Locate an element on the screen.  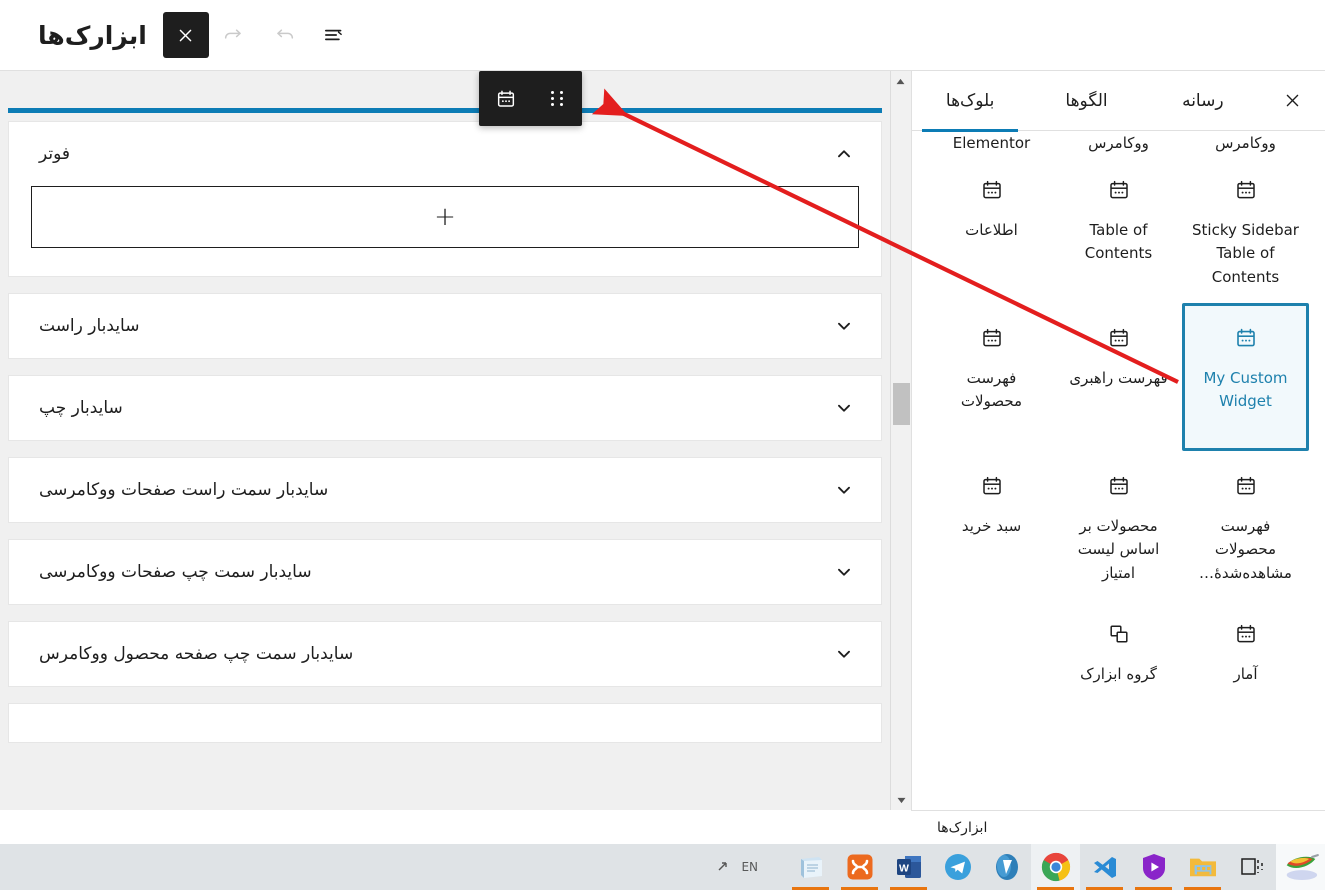
block-label: اسلایدر ووکامرس is located at coordinates (1245, 142).